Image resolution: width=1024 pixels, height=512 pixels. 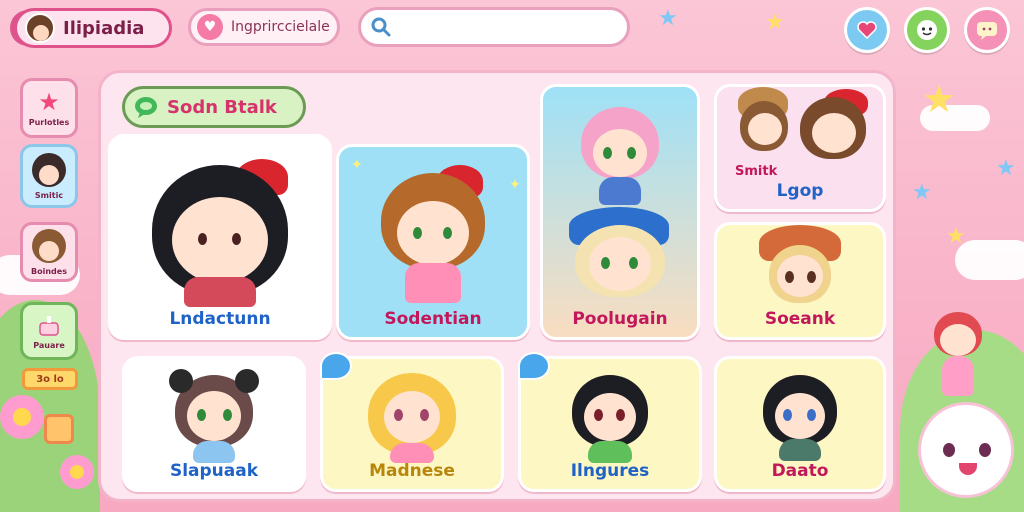 I want to click on character-name: Soeank, so click(x=800, y=319).